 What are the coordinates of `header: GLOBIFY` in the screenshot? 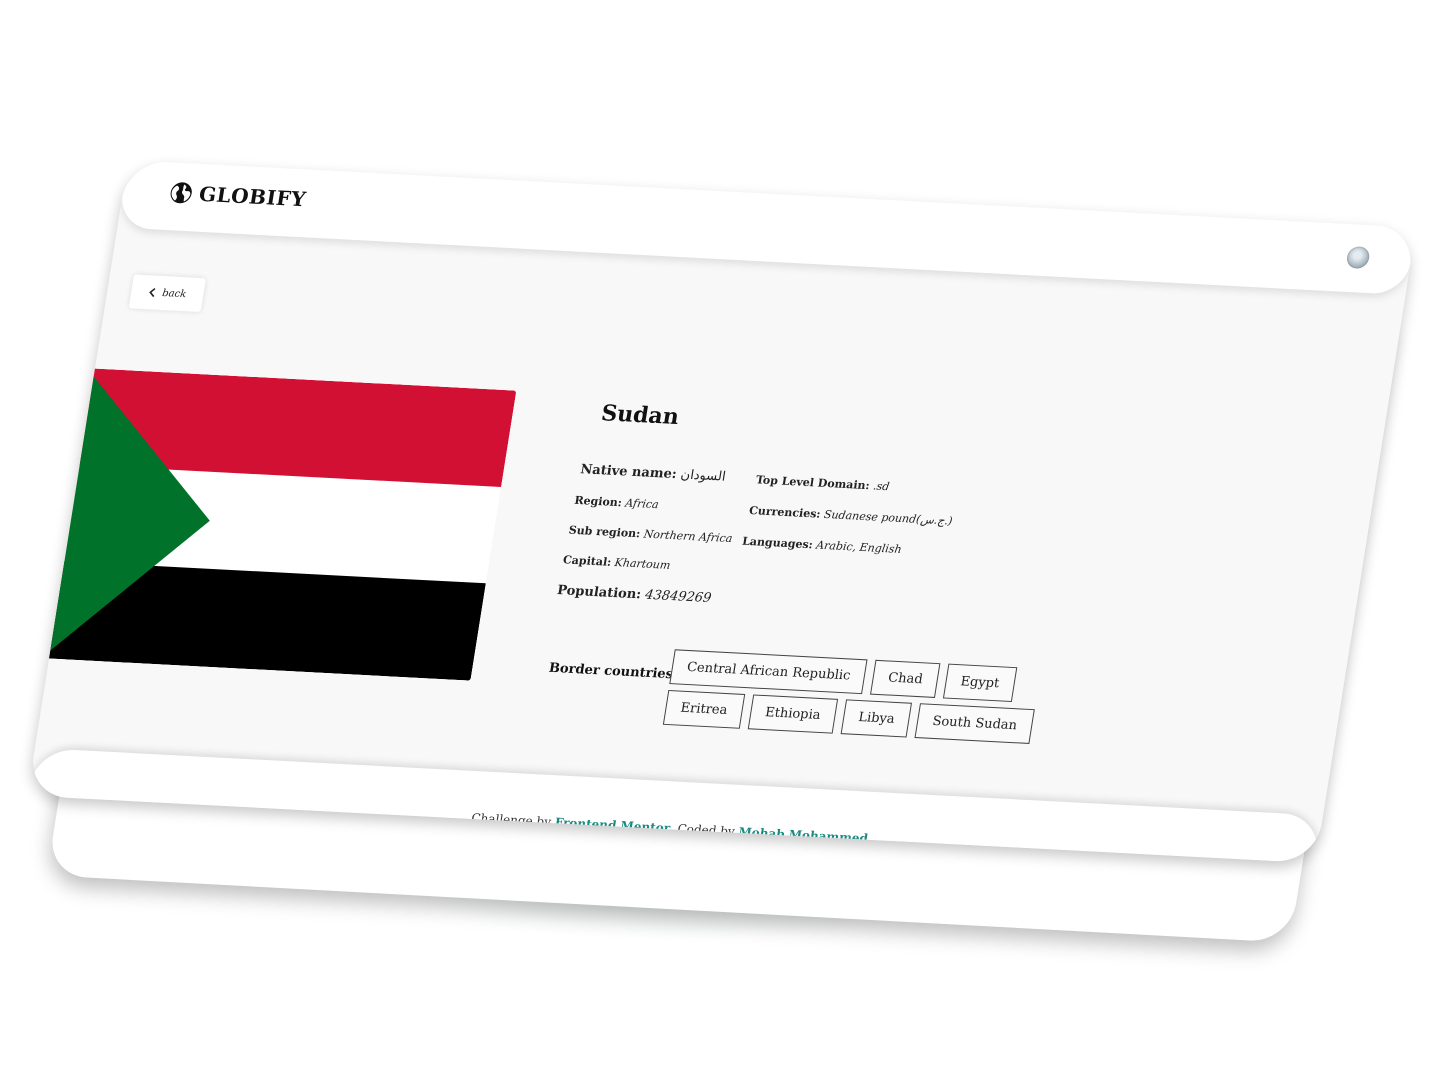 It's located at (767, 228).